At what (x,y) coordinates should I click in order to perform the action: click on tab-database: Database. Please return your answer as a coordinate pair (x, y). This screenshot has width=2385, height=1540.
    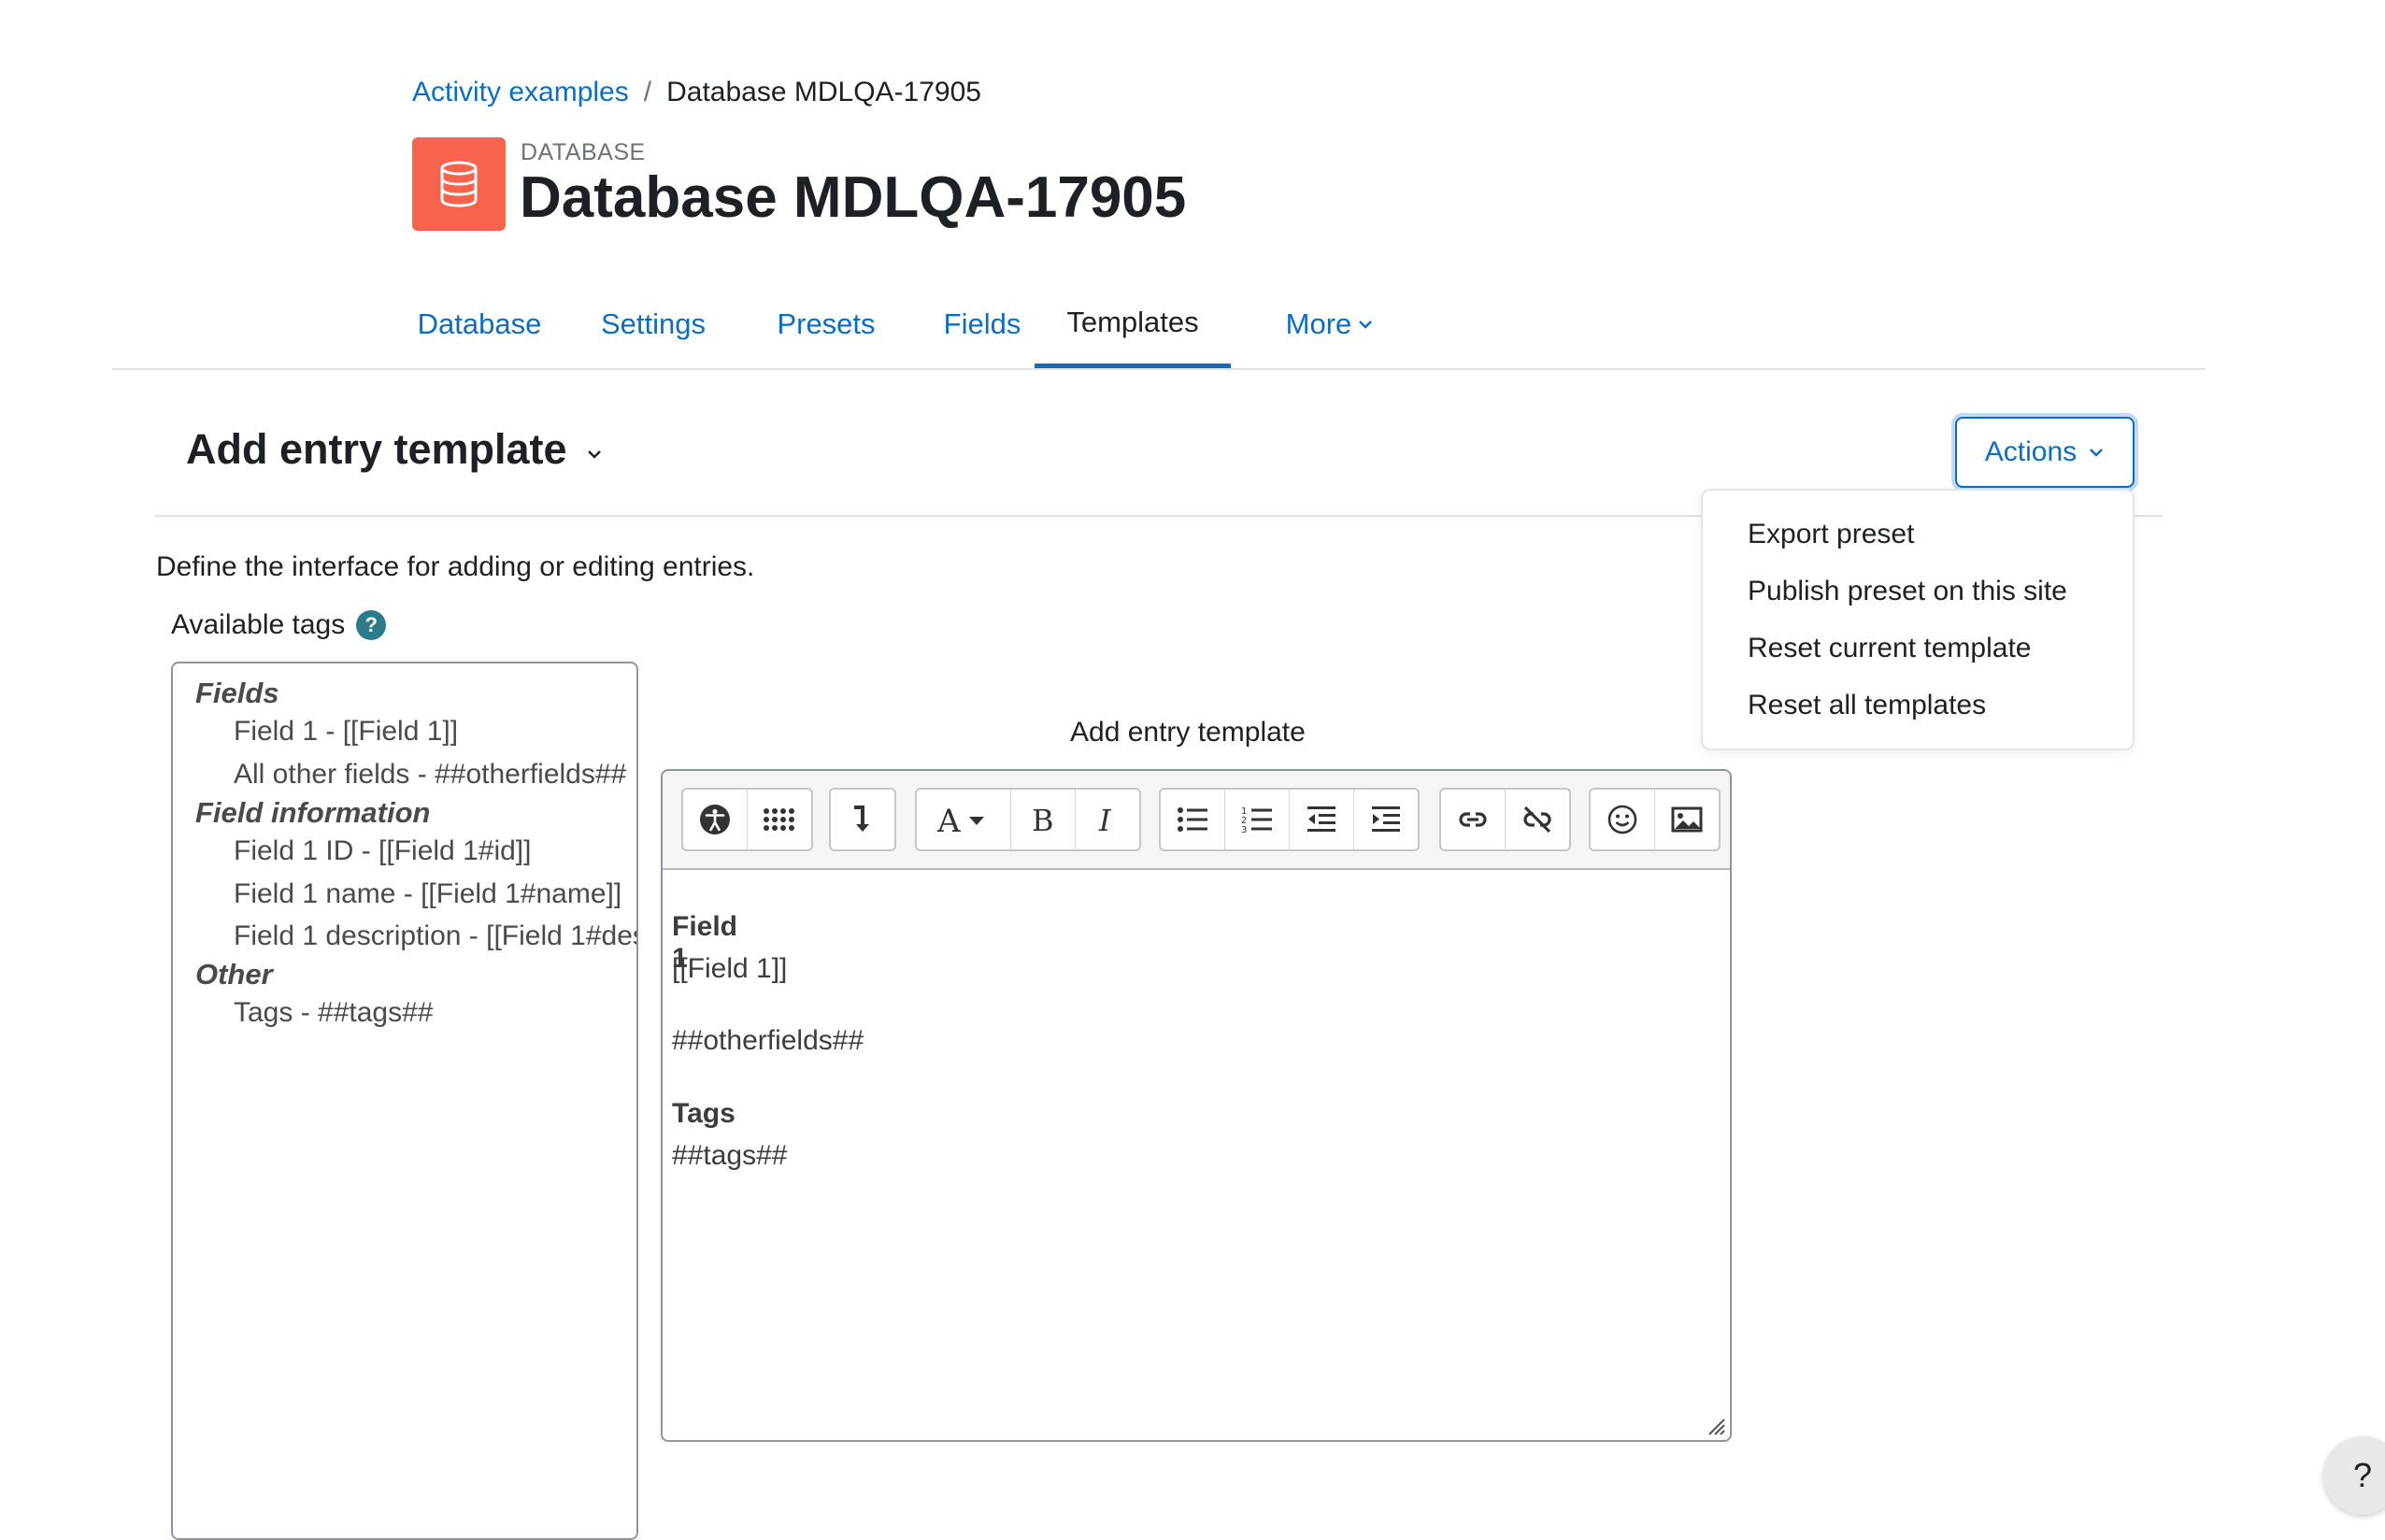
    Looking at the image, I should click on (479, 324).